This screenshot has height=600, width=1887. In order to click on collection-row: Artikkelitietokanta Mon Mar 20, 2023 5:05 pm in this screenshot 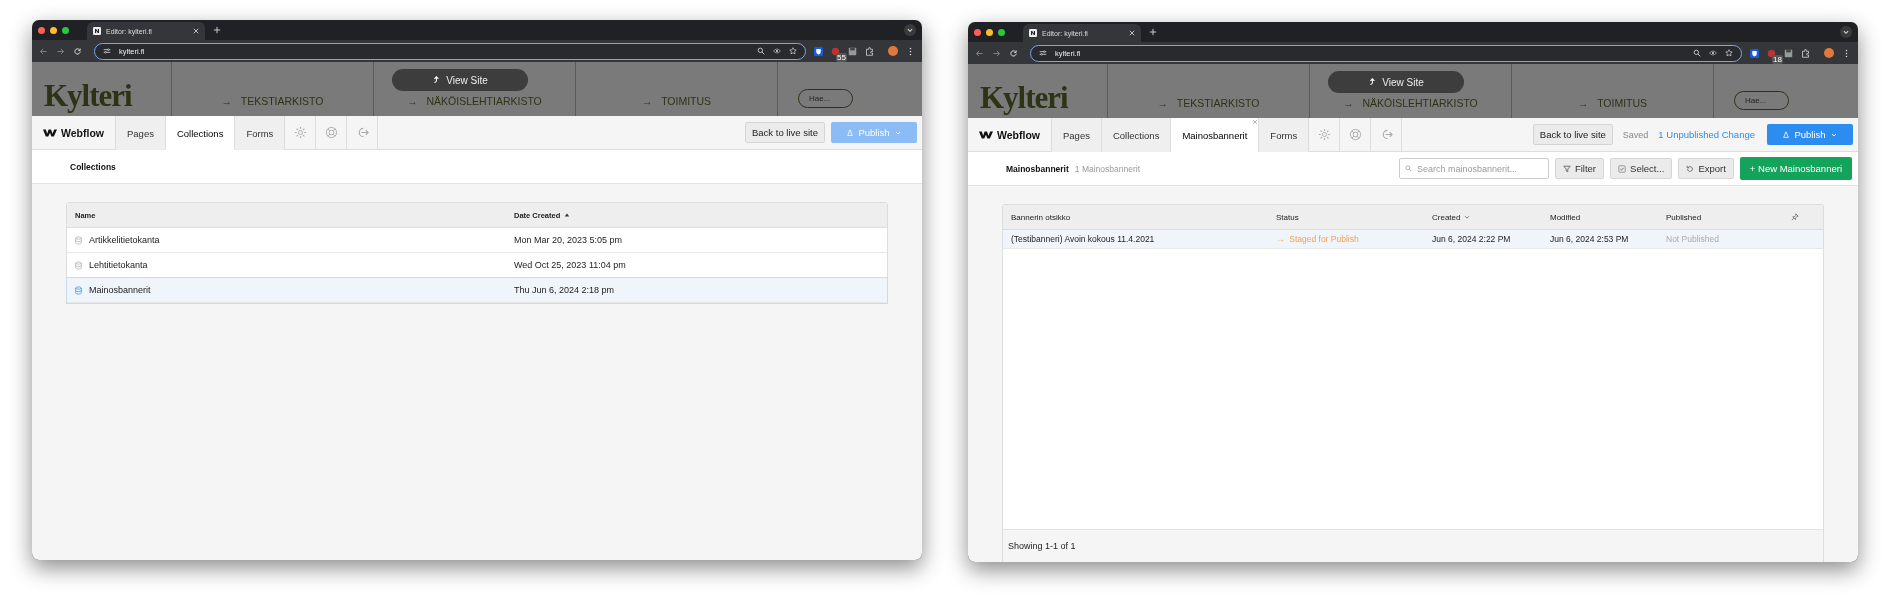, I will do `click(477, 240)`.